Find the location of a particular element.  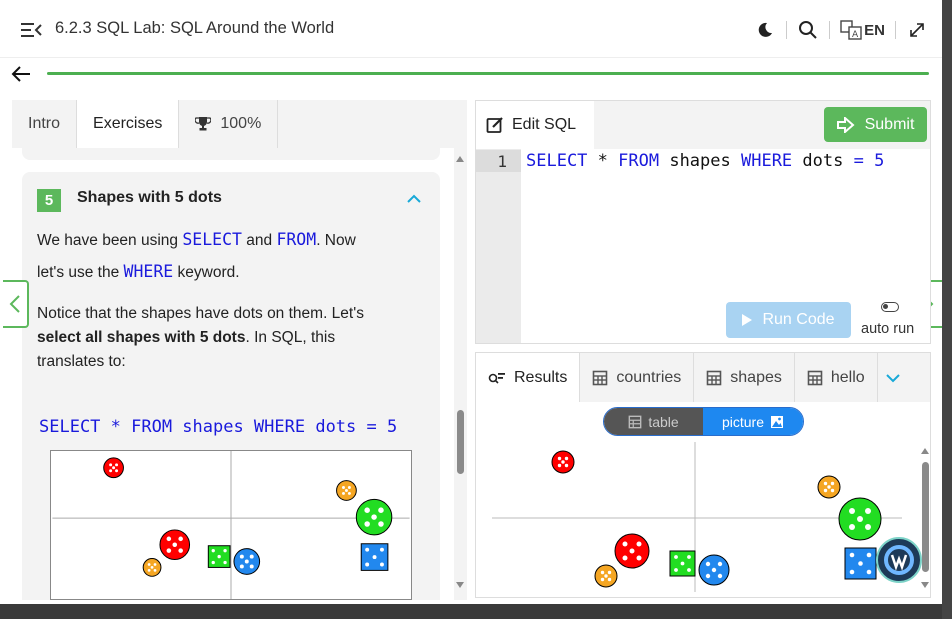

window-edge is located at coordinates (947, 309).